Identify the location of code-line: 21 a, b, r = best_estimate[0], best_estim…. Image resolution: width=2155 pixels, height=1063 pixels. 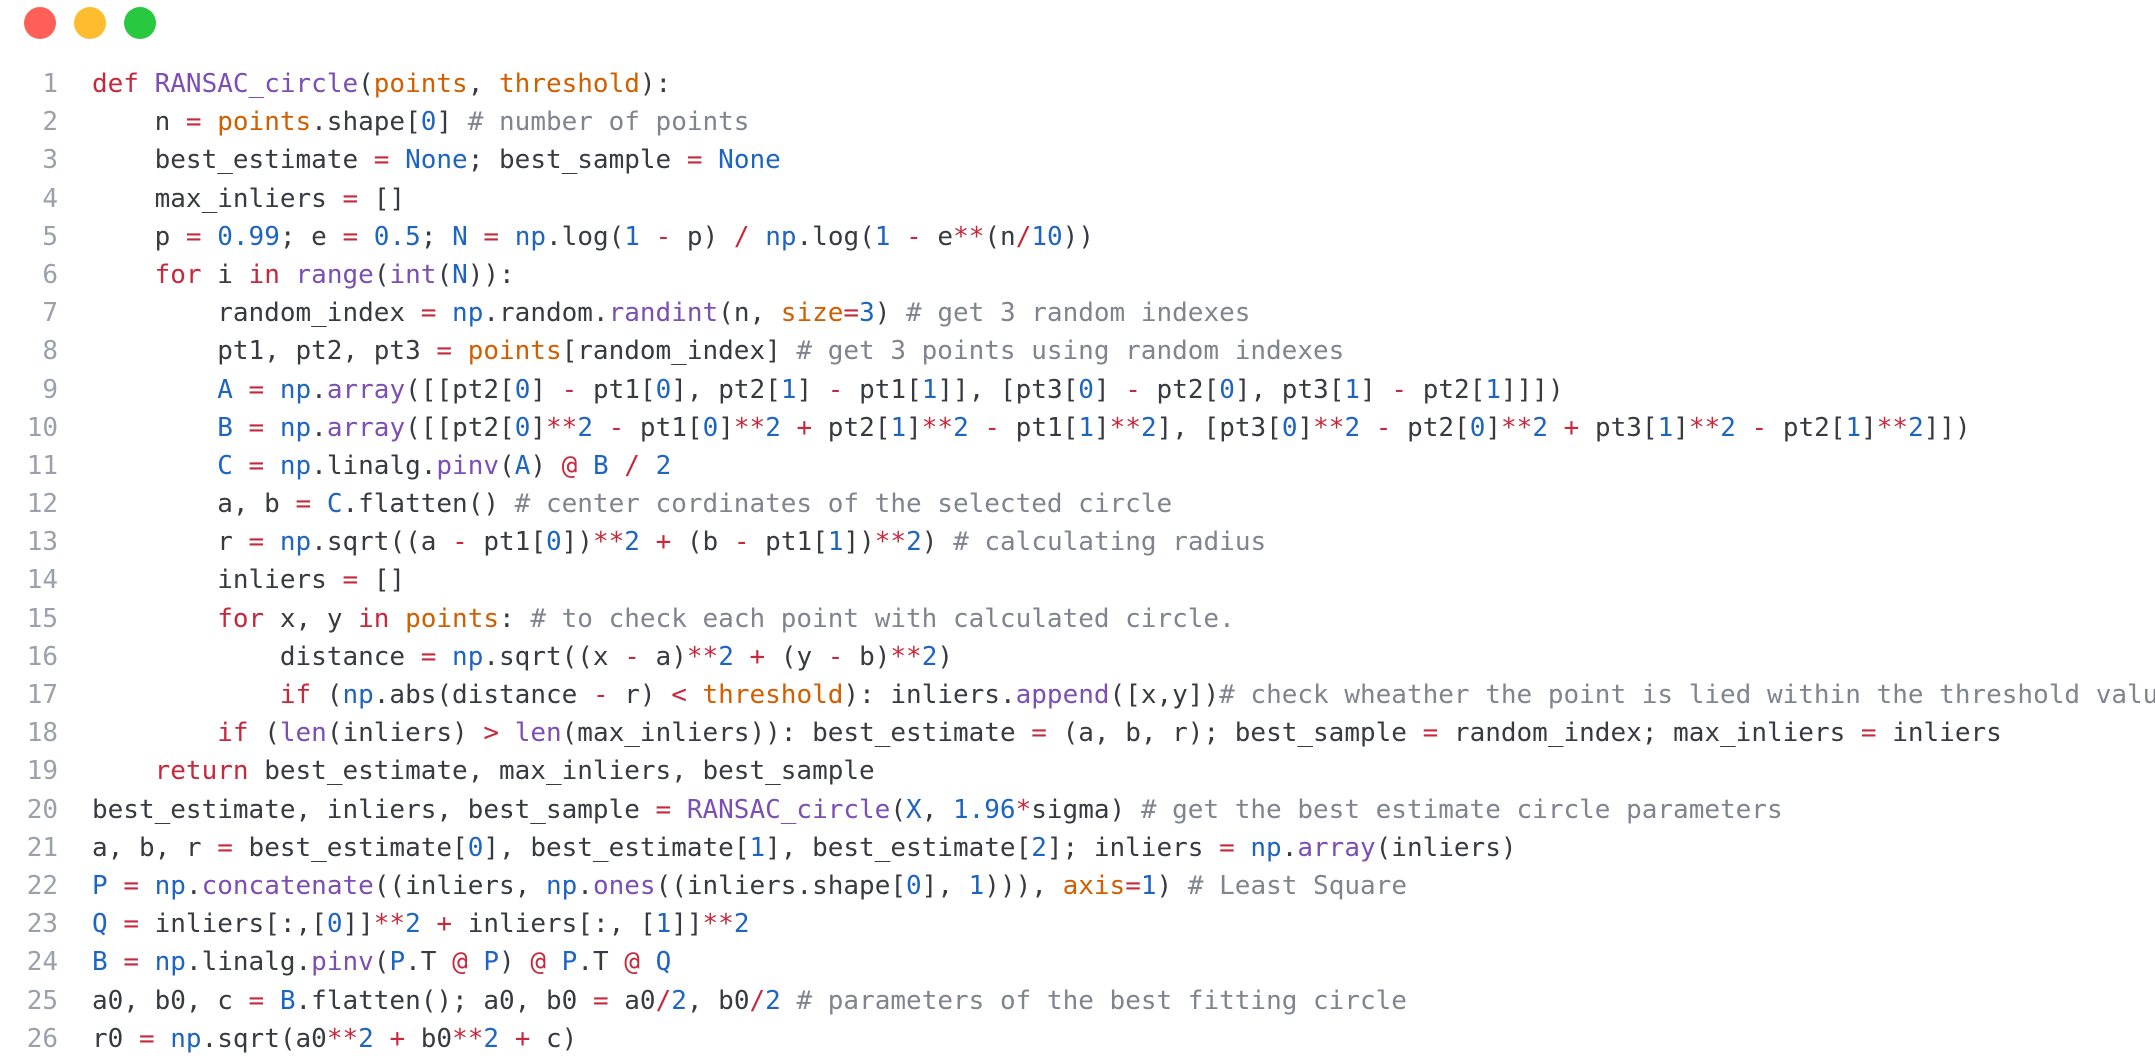
(1077, 848).